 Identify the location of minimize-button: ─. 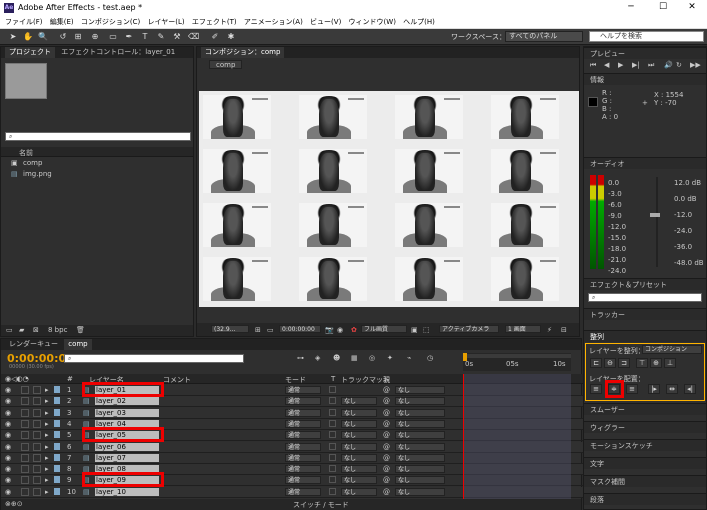
(631, 8).